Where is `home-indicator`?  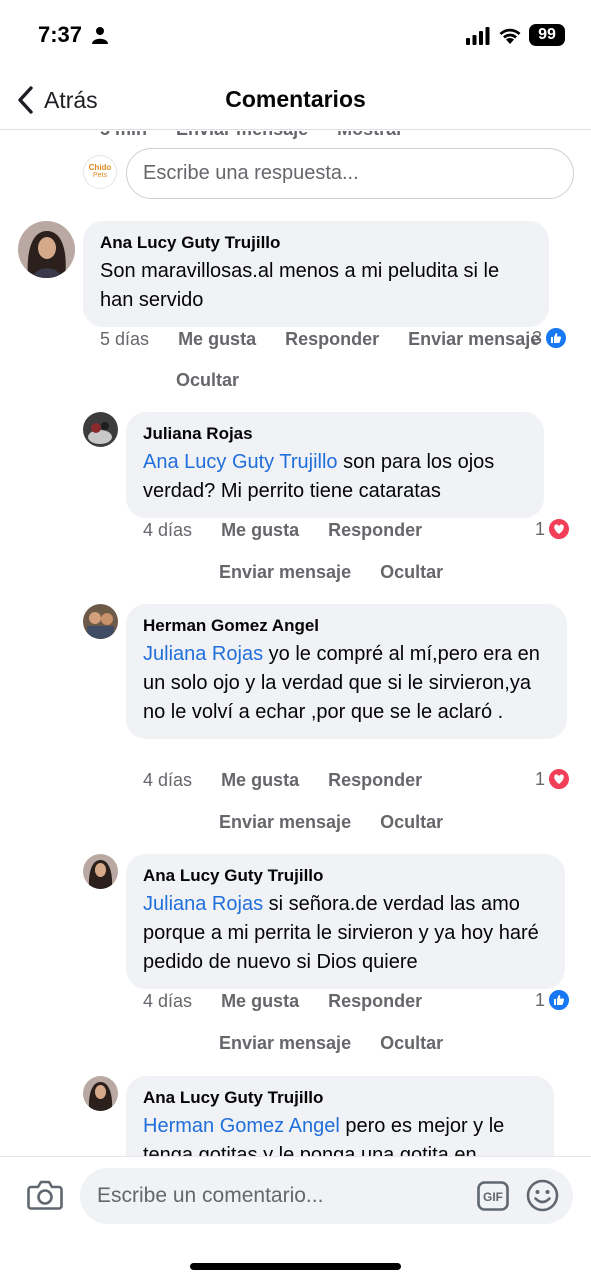 home-indicator is located at coordinates (295, 1266).